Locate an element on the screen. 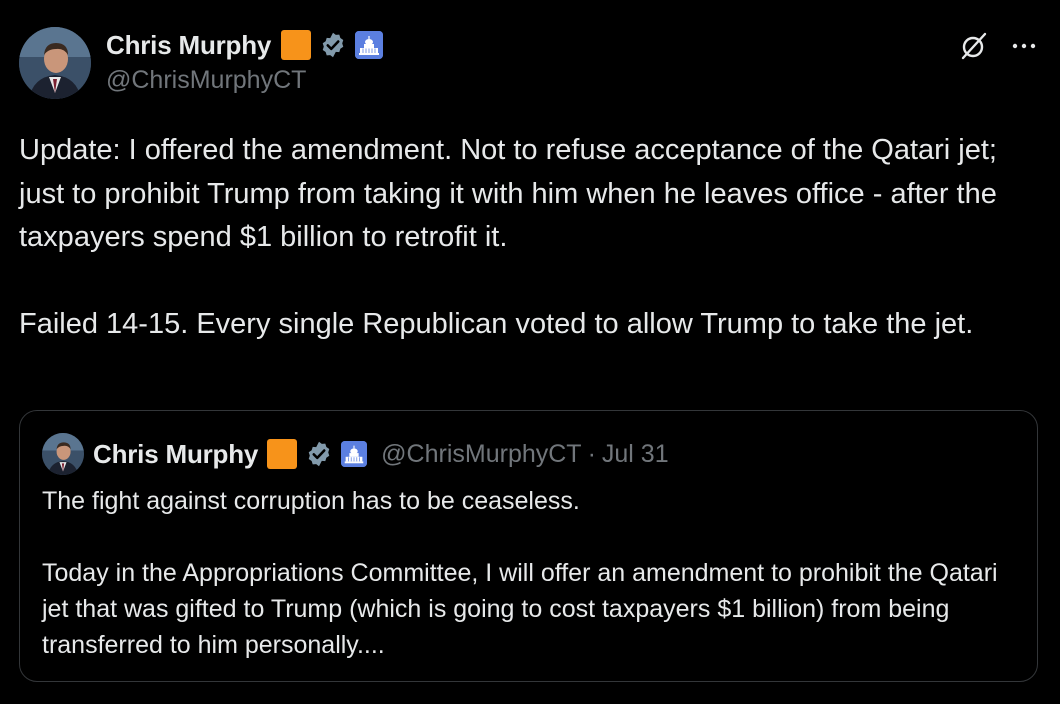 This screenshot has height=704, width=1060. more-options-icon is located at coordinates (1024, 46).